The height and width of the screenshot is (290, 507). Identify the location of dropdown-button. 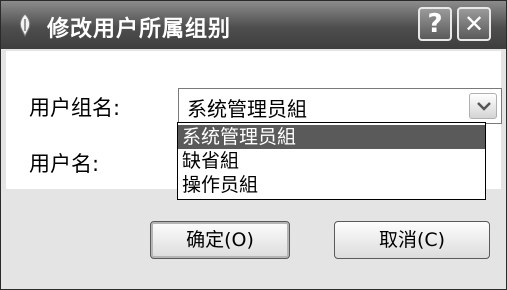
(483, 106).